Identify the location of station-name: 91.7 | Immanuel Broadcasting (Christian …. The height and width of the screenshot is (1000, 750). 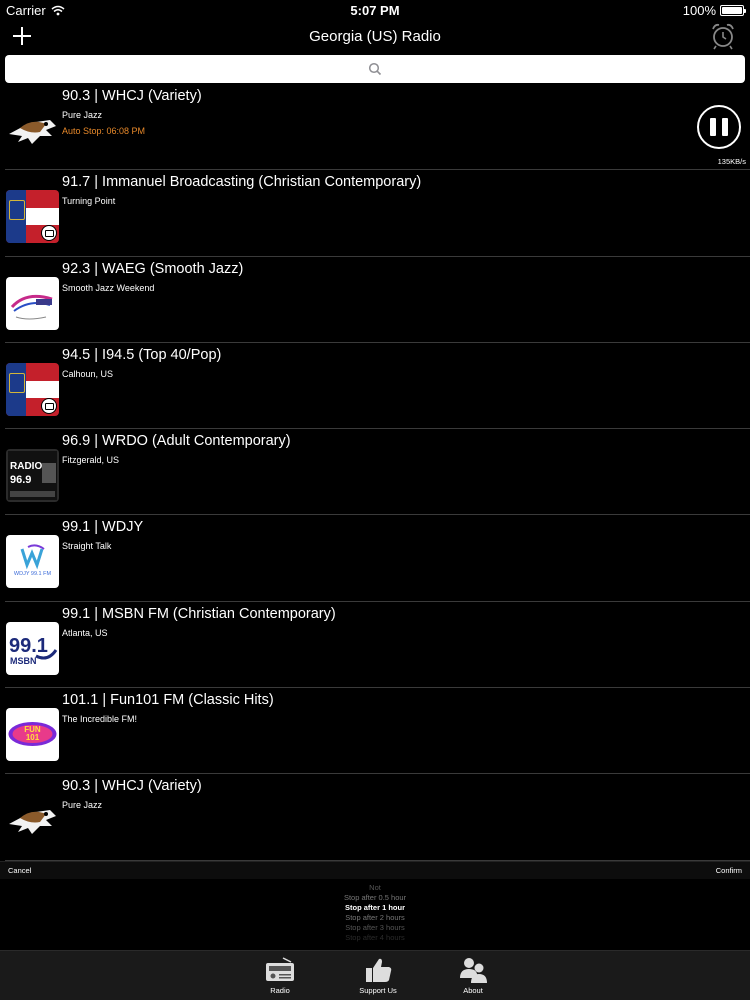
(242, 182).